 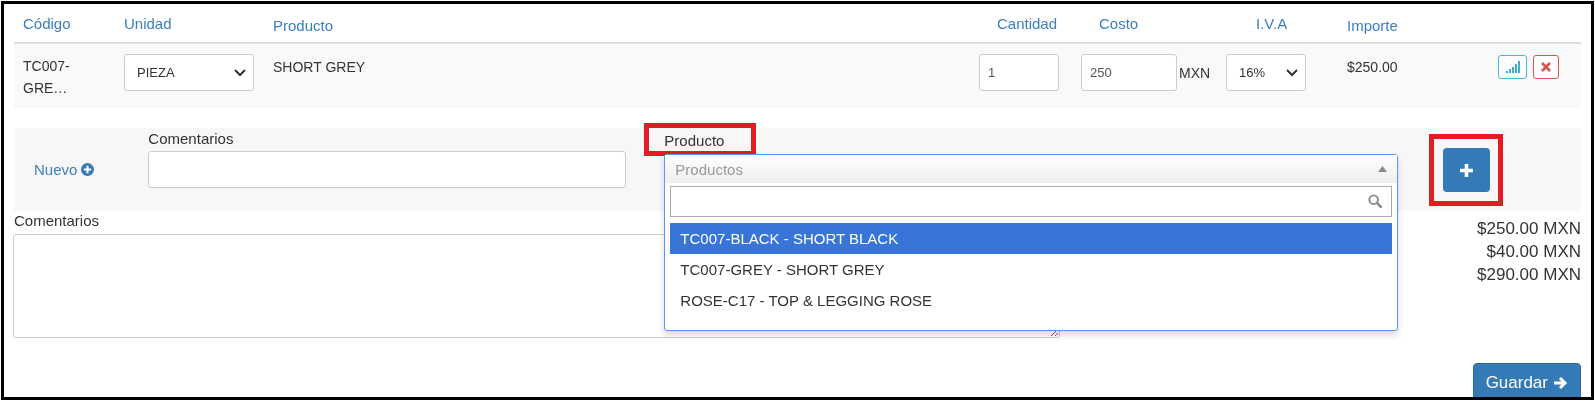 What do you see at coordinates (1195, 72) in the screenshot?
I see `currency-label: MXN` at bounding box center [1195, 72].